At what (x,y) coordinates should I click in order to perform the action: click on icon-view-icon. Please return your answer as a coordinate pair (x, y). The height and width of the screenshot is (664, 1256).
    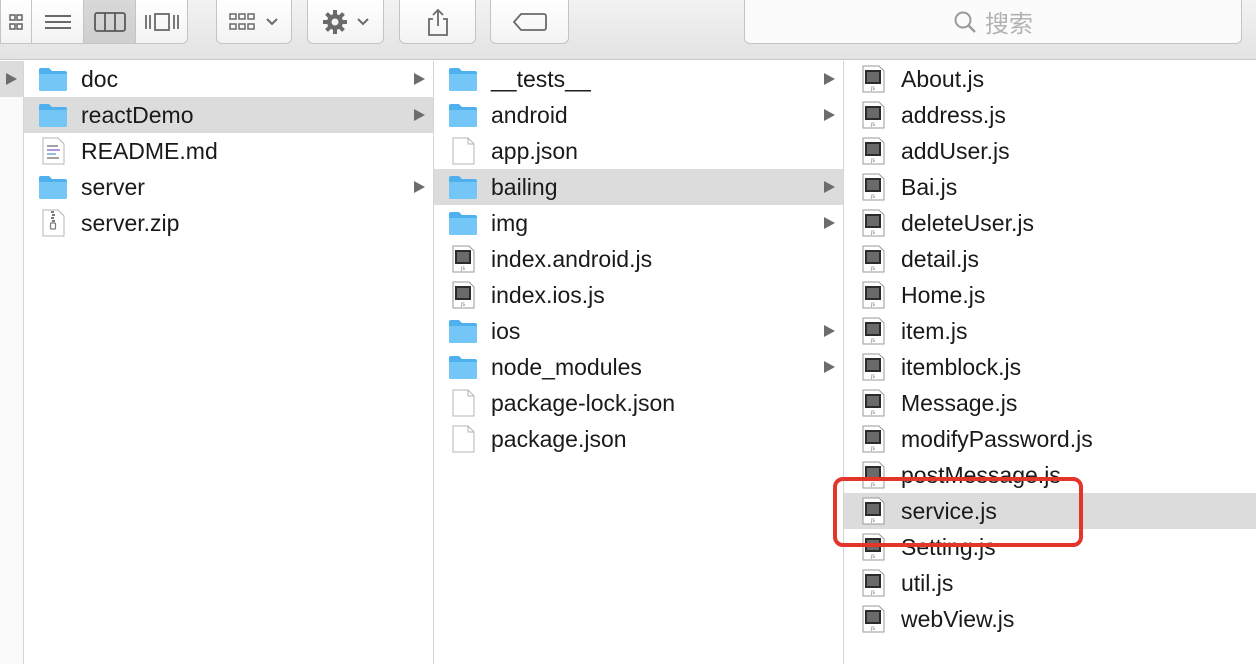
    Looking at the image, I should click on (16, 21).